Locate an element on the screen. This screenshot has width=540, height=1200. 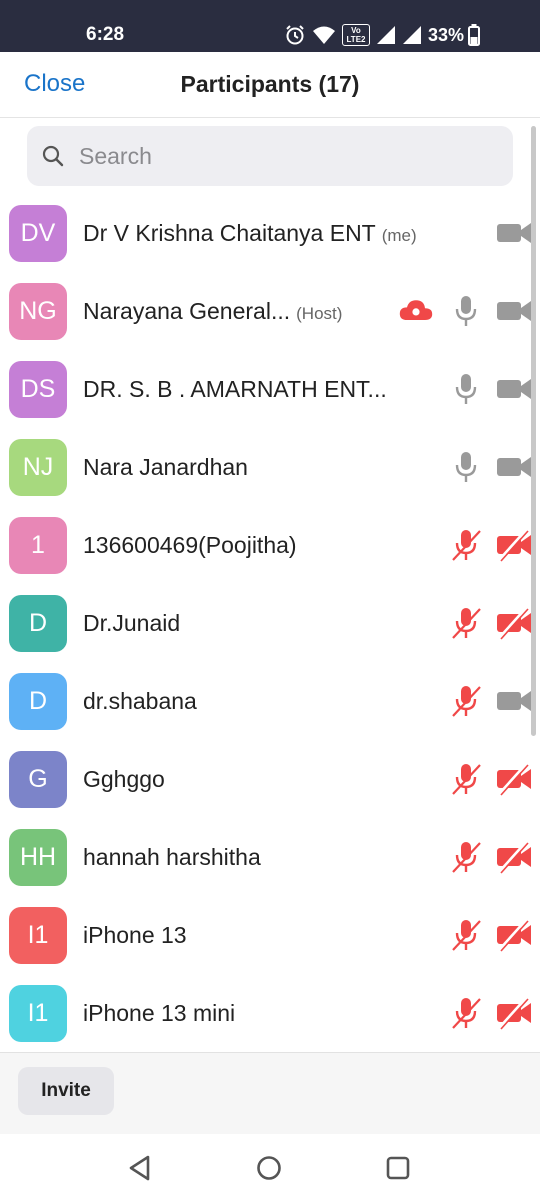
search-input is located at coordinates (289, 156).